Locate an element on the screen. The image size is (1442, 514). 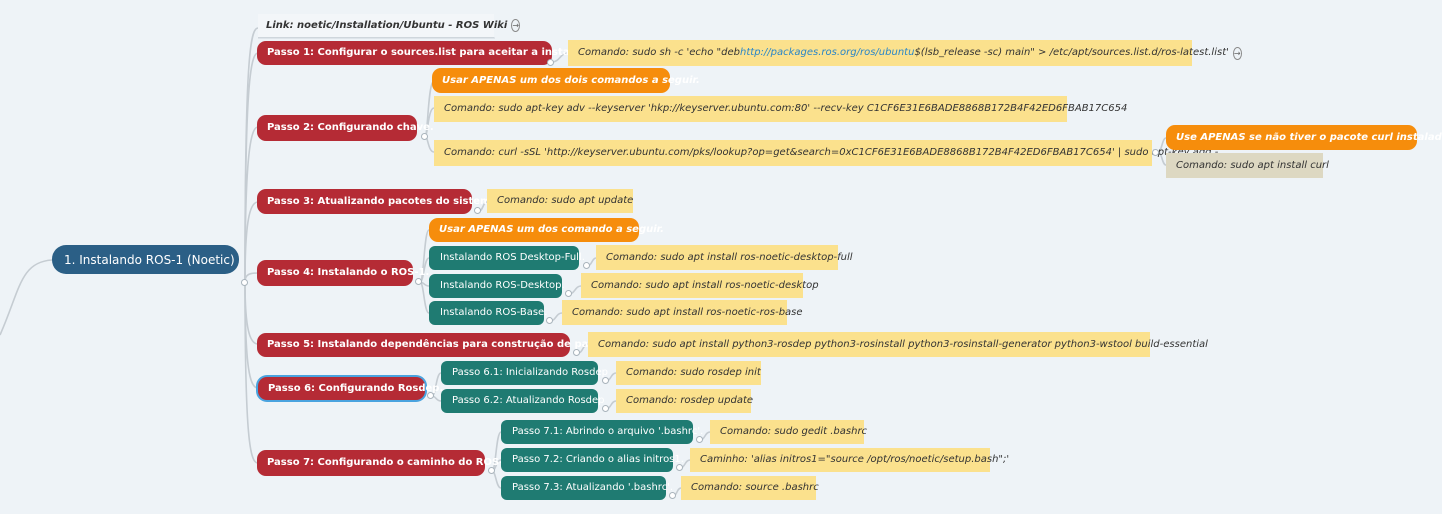
root-topic: 1. Instalando ROS-1 (Noetic) is located at coordinates (145, 259).